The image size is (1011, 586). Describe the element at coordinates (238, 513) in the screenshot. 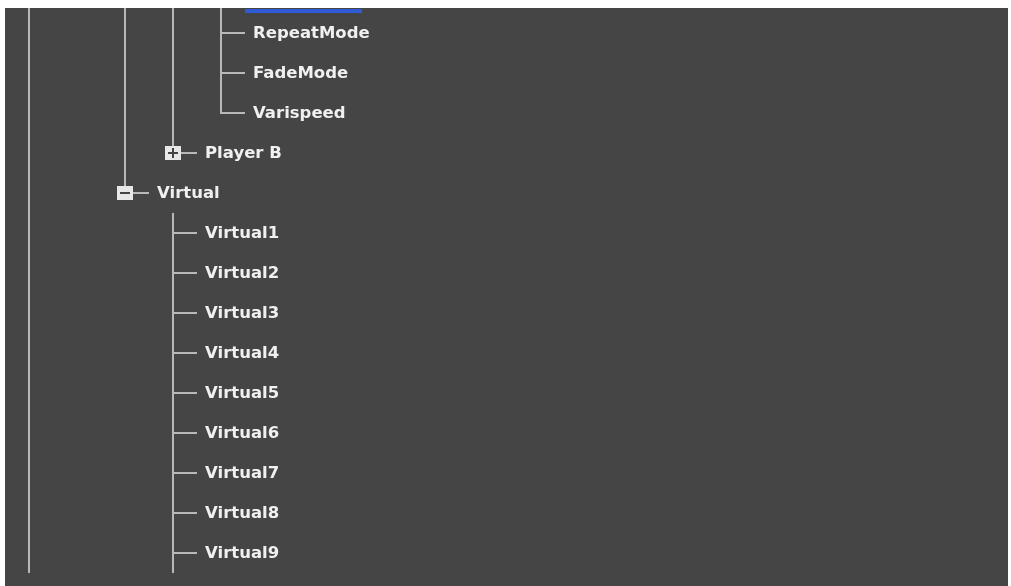

I see `tree-item: Virtual8` at that location.